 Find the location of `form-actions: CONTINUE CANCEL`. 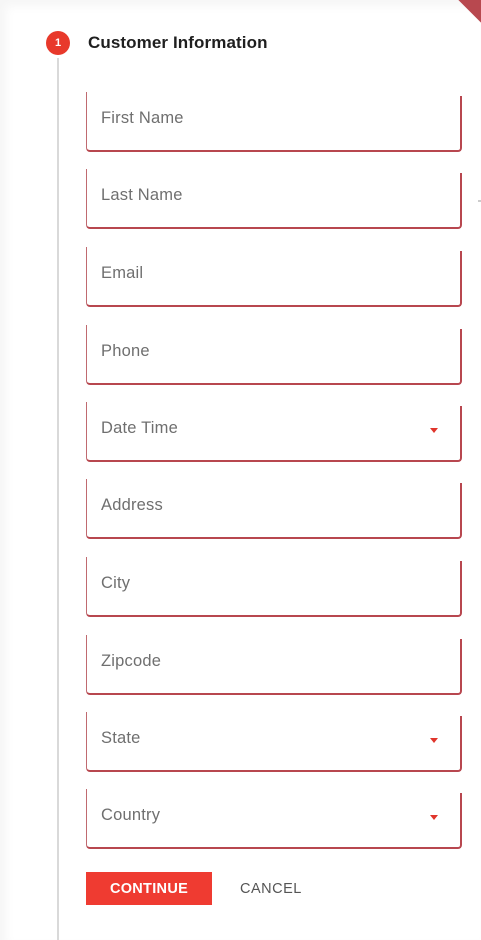

form-actions: CONTINUE CANCEL is located at coordinates (194, 888).